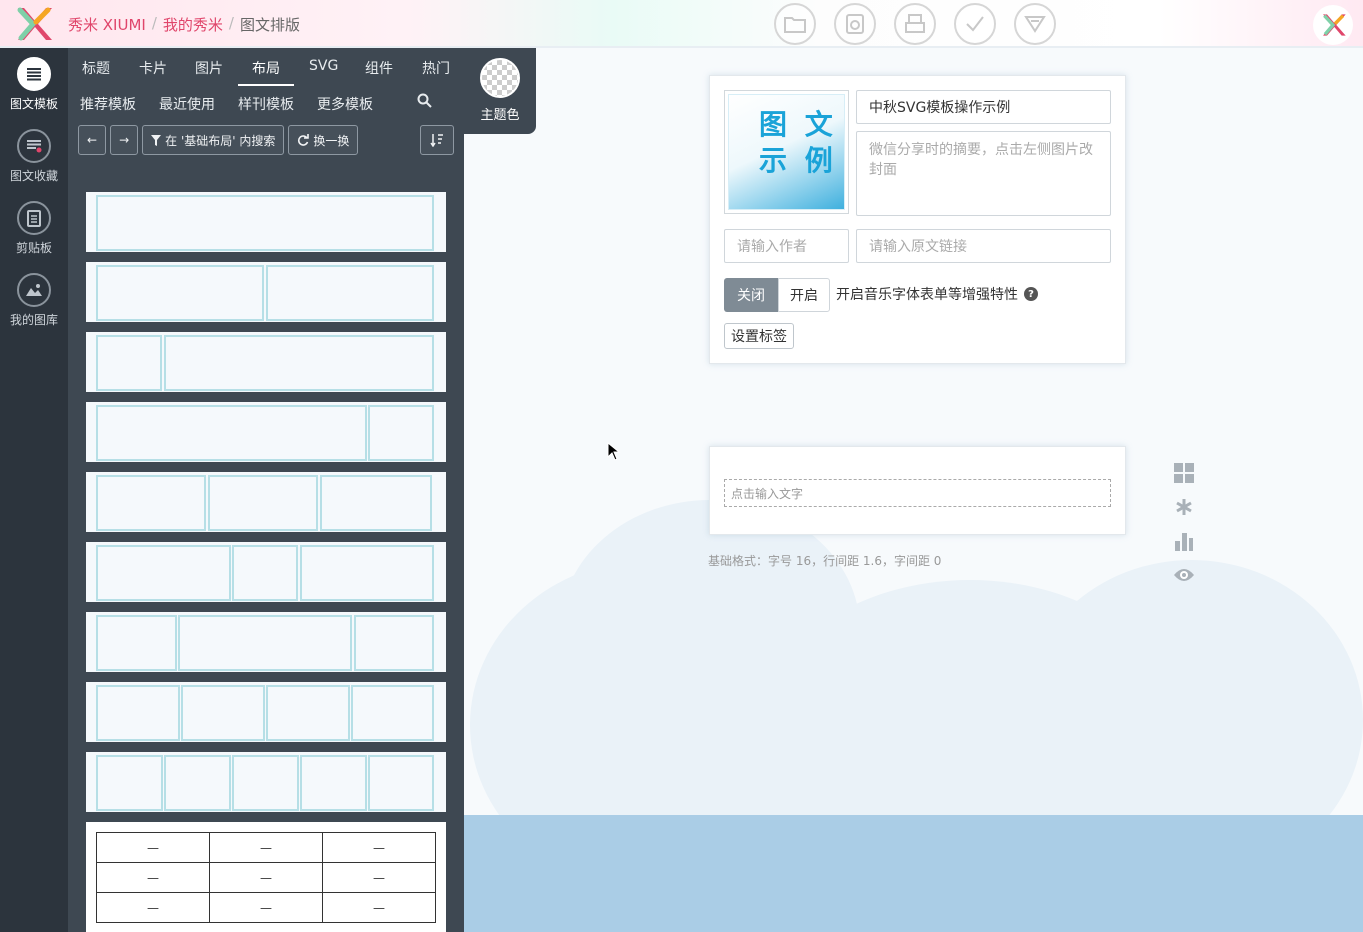  Describe the element at coordinates (266, 432) in the screenshot. I see `layout-template-right-narrow` at that location.